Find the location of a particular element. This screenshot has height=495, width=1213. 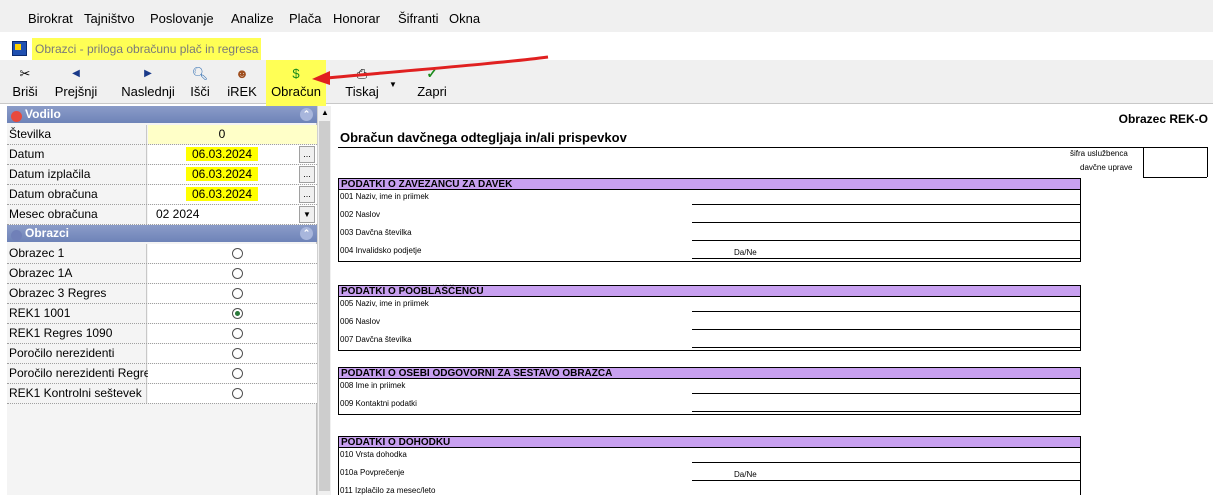

menu-okna: Okna is located at coordinates (464, 18).